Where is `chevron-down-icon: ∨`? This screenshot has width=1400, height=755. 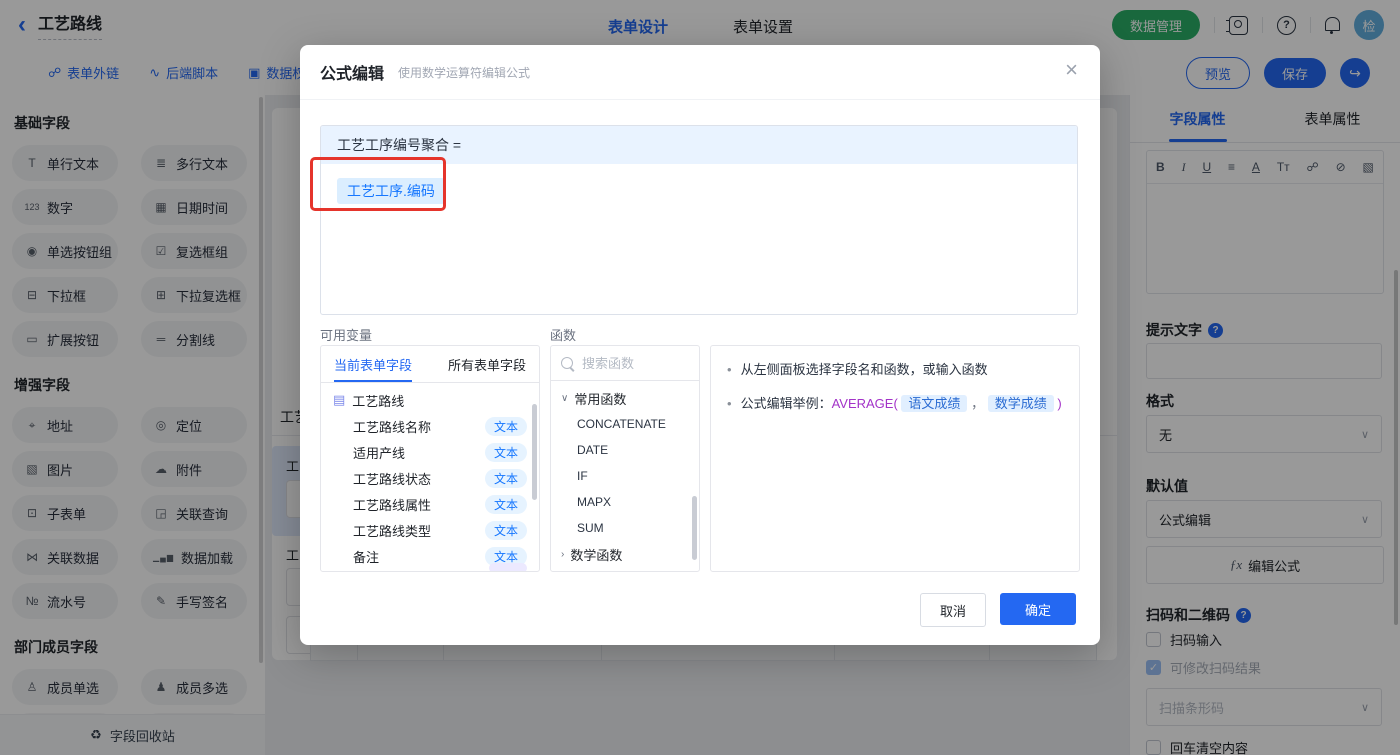
chevron-down-icon: ∨ is located at coordinates (565, 398).